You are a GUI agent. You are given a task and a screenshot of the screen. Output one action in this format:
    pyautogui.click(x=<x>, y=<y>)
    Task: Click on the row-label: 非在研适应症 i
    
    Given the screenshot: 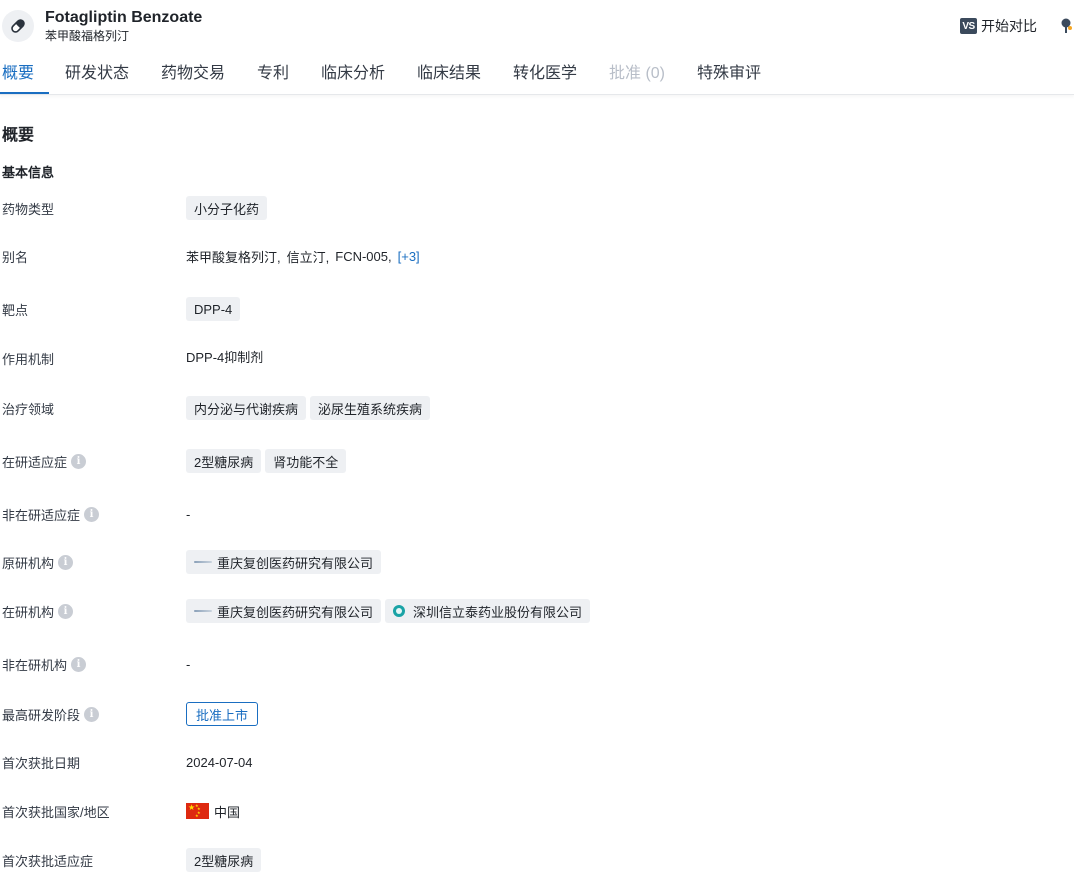 What is the action you would take?
    pyautogui.click(x=51, y=514)
    